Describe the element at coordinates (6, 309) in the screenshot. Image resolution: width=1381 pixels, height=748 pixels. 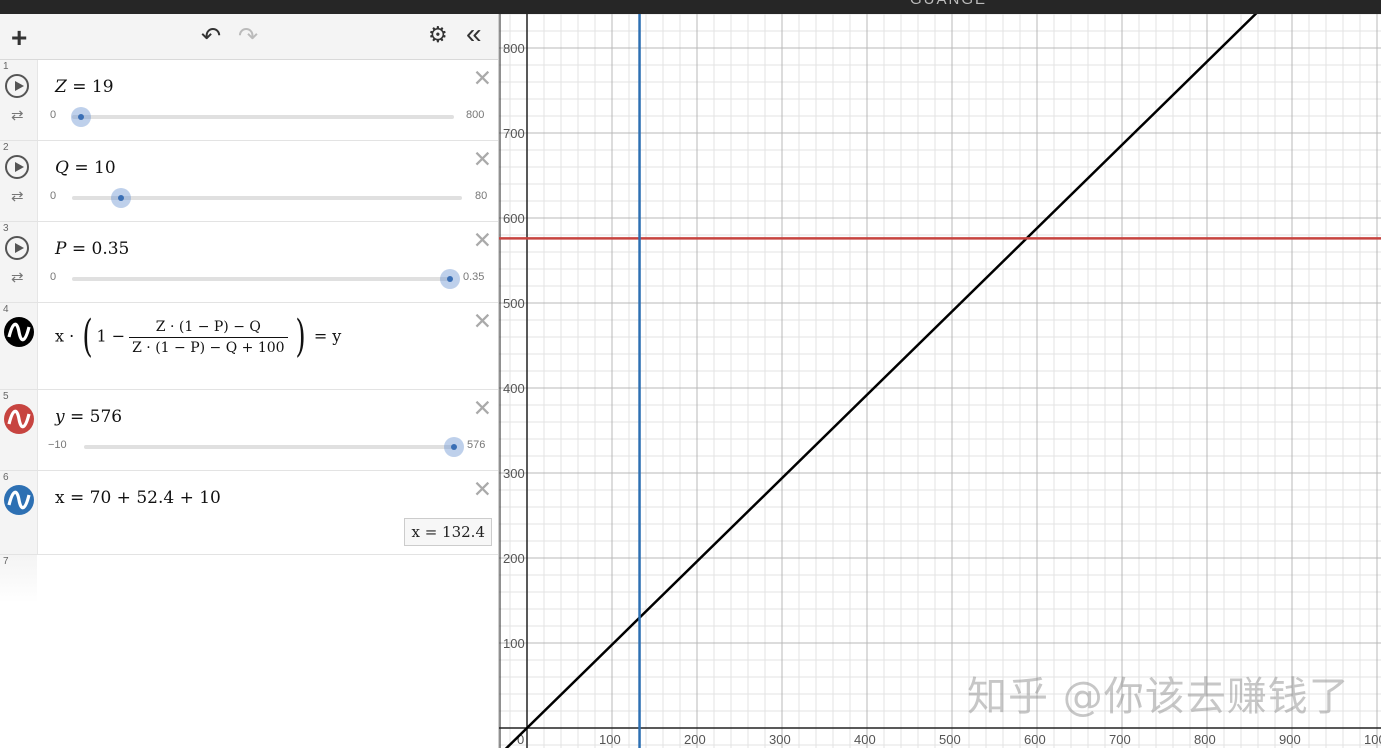
I see `expression-index: 4` at that location.